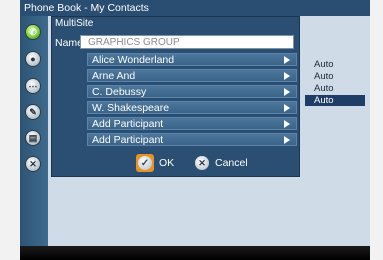  I want to click on participant-label: Arne And, so click(114, 76).